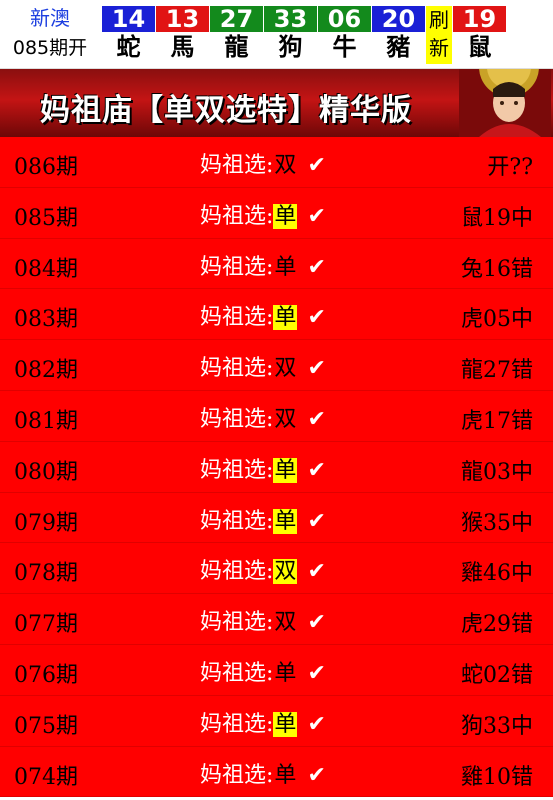  Describe the element at coordinates (497, 218) in the screenshot. I see `result-label: 鼠19中` at that location.